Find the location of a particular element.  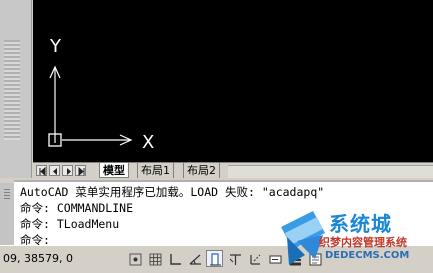

toolbar-grip is located at coordinates (12, 90).